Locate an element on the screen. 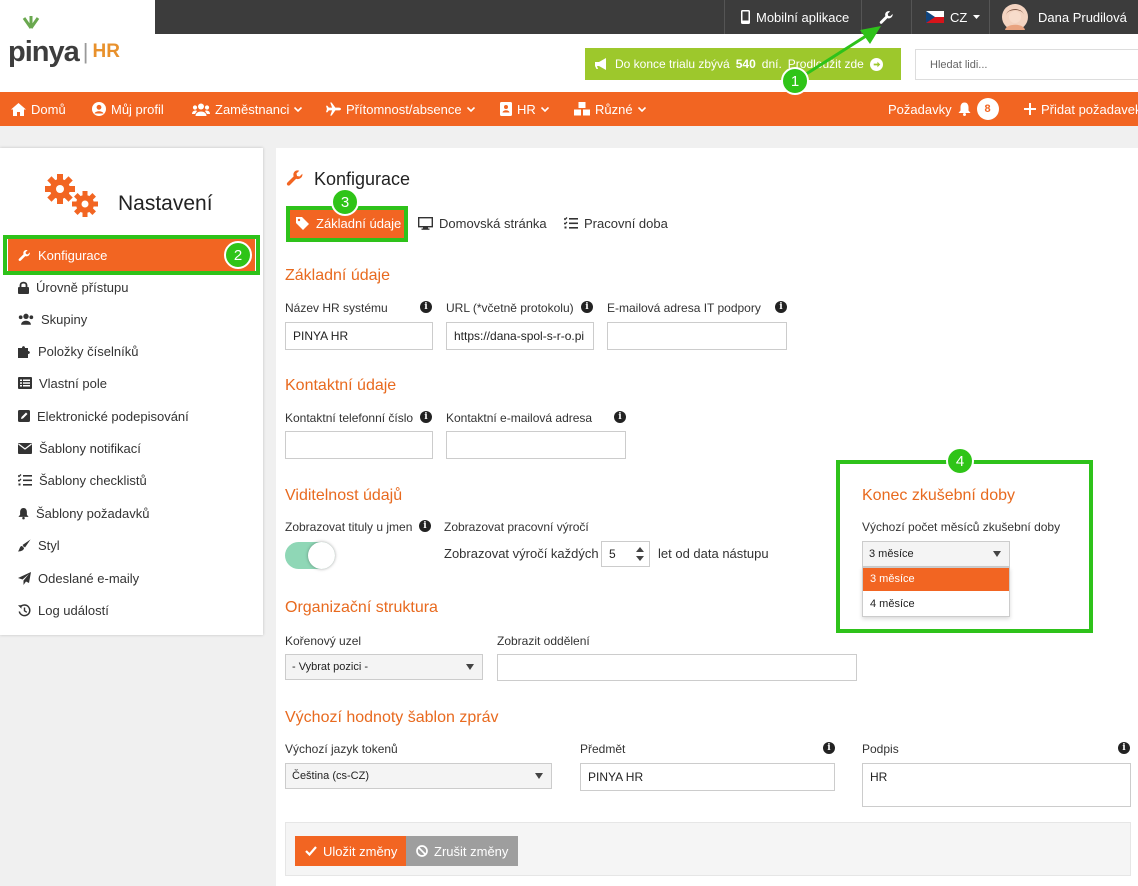  it-email-input is located at coordinates (697, 336).